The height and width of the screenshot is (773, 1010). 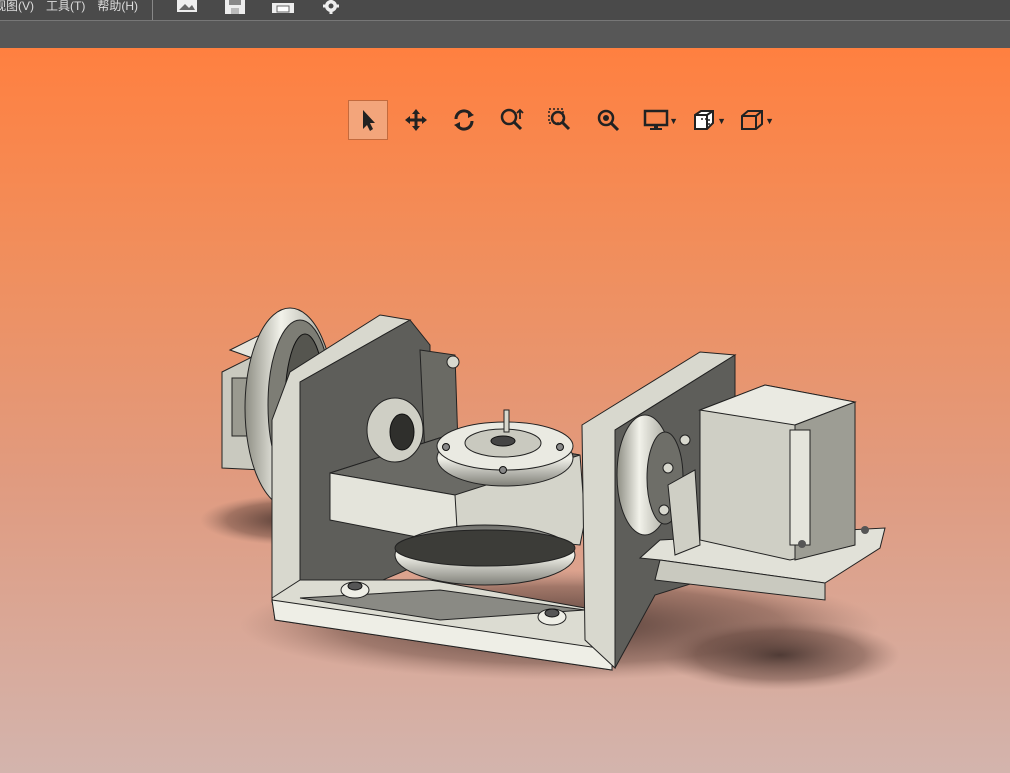 I want to click on zoom-button, so click(x=512, y=120).